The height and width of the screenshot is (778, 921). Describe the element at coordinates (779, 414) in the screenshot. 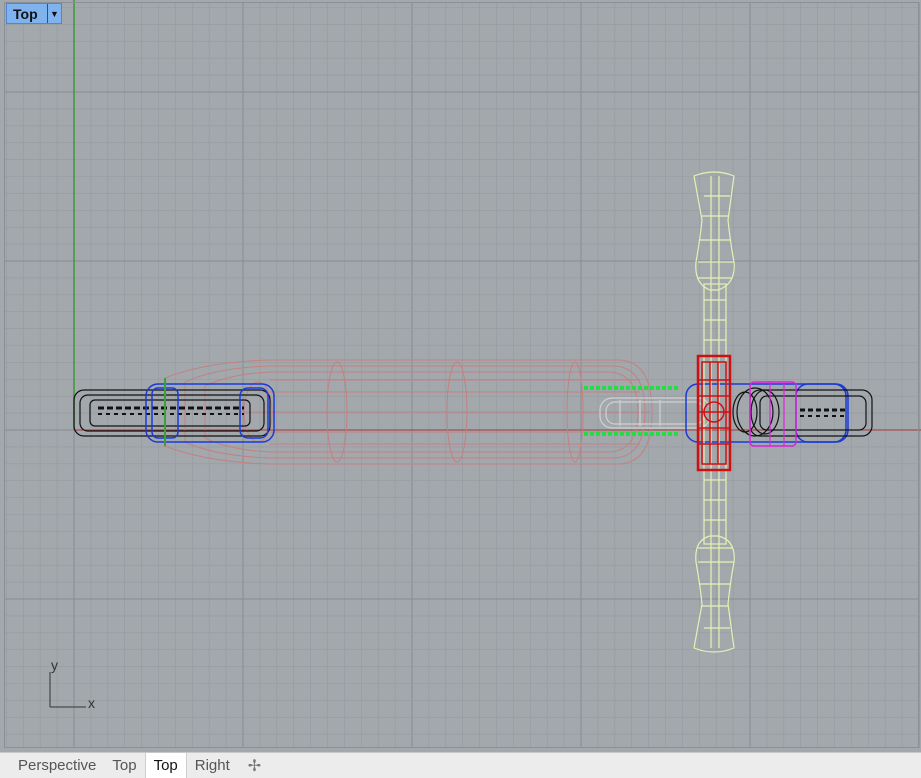

I see `front-wheel` at that location.